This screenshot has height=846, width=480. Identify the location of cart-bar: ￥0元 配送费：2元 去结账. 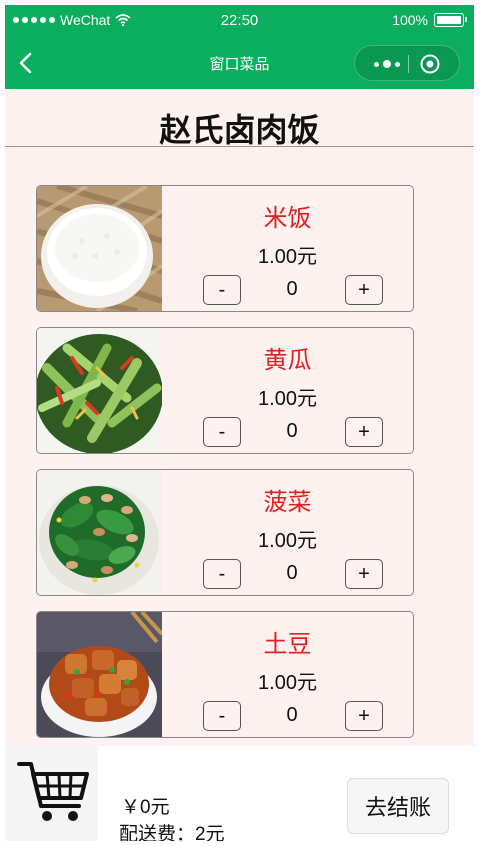
(239, 793).